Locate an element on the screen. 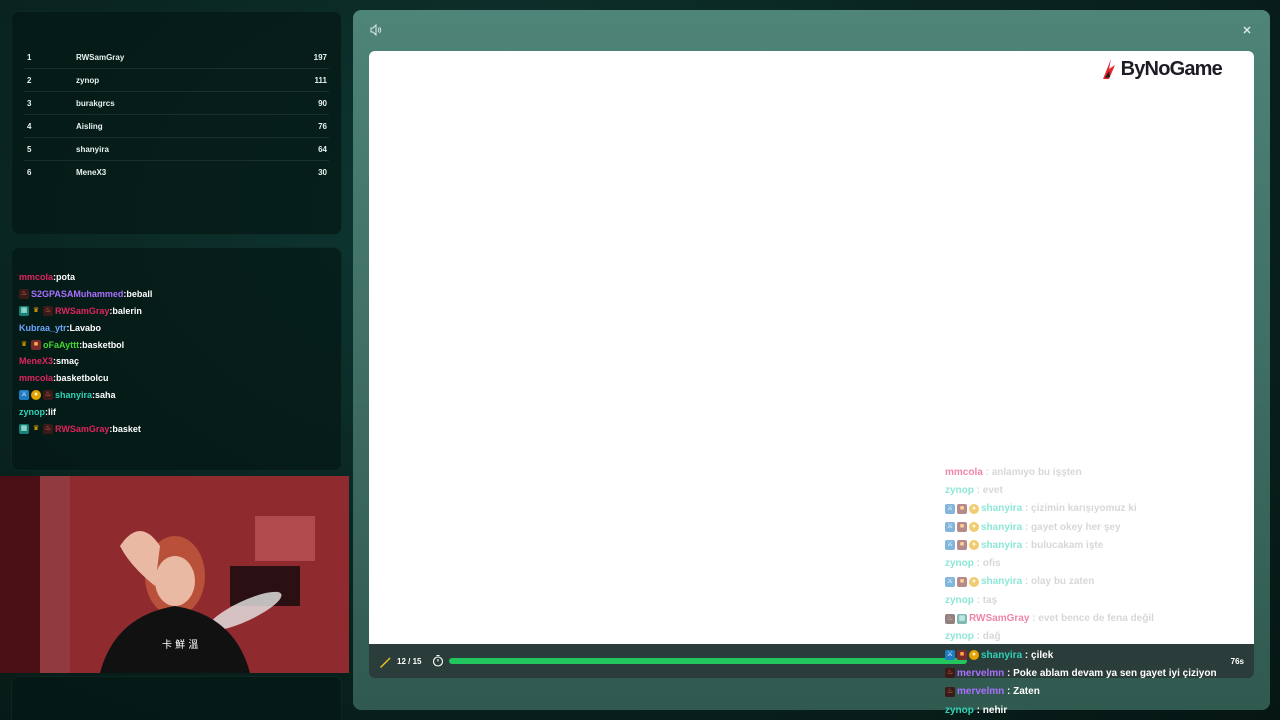  overlay-chat-message: ♨ ▦ RWSamGray : evet bence de fena değil is located at coordinates (1110, 618).